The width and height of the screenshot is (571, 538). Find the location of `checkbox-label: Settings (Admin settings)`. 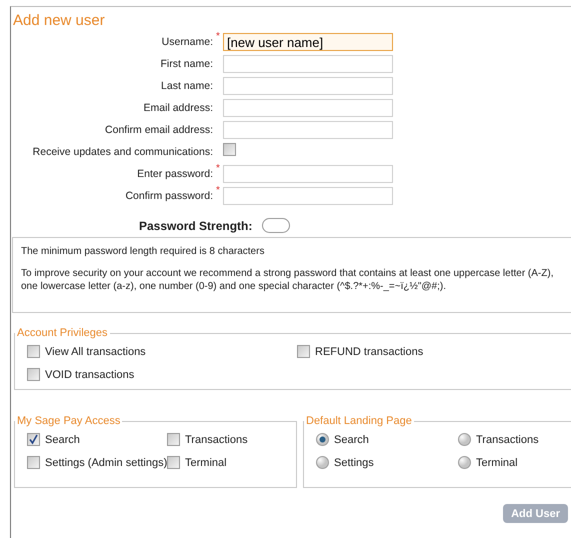

checkbox-label: Settings (Admin settings) is located at coordinates (106, 462).